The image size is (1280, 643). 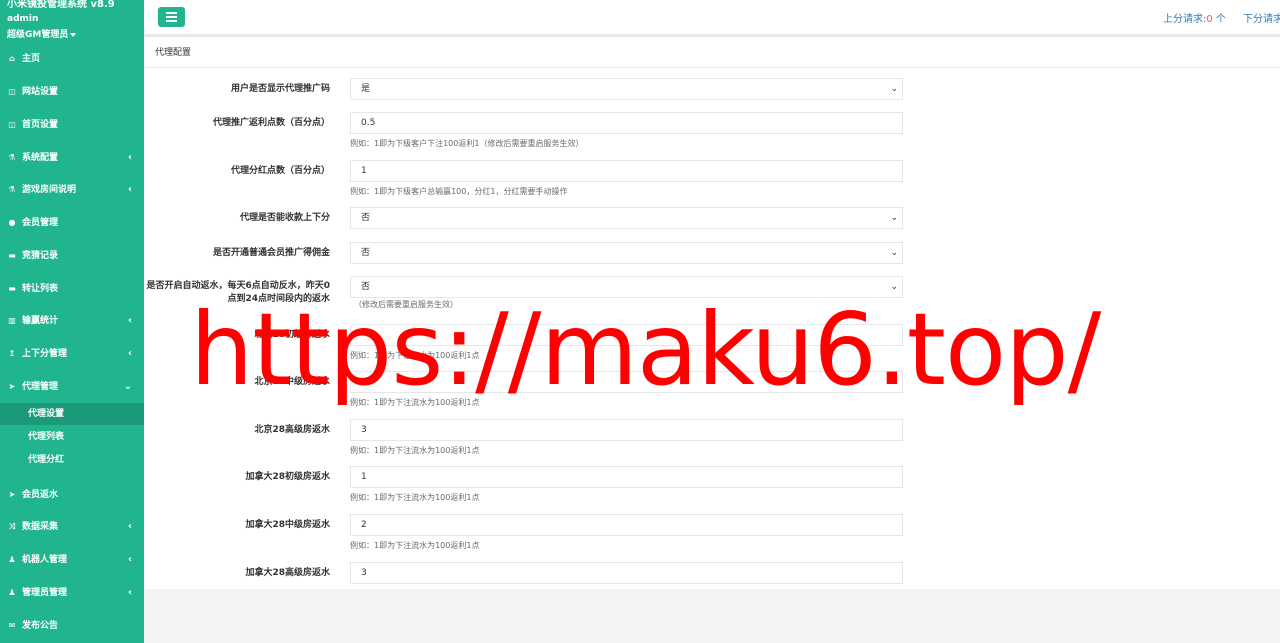 What do you see at coordinates (1219, 19) in the screenshot?
I see `up-request-unit: 个` at bounding box center [1219, 19].